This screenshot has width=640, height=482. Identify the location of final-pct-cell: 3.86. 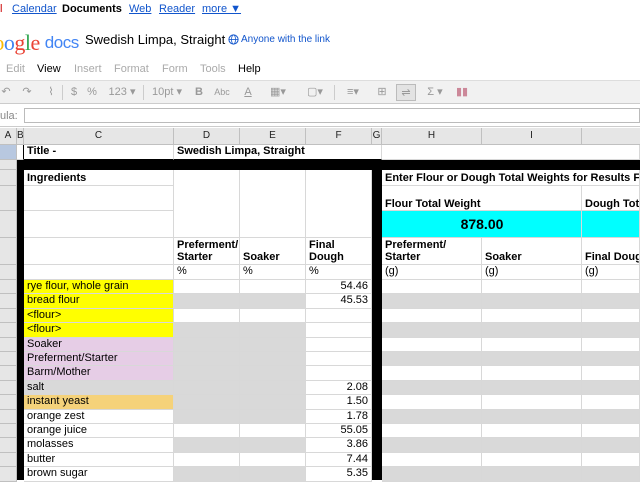
(339, 445).